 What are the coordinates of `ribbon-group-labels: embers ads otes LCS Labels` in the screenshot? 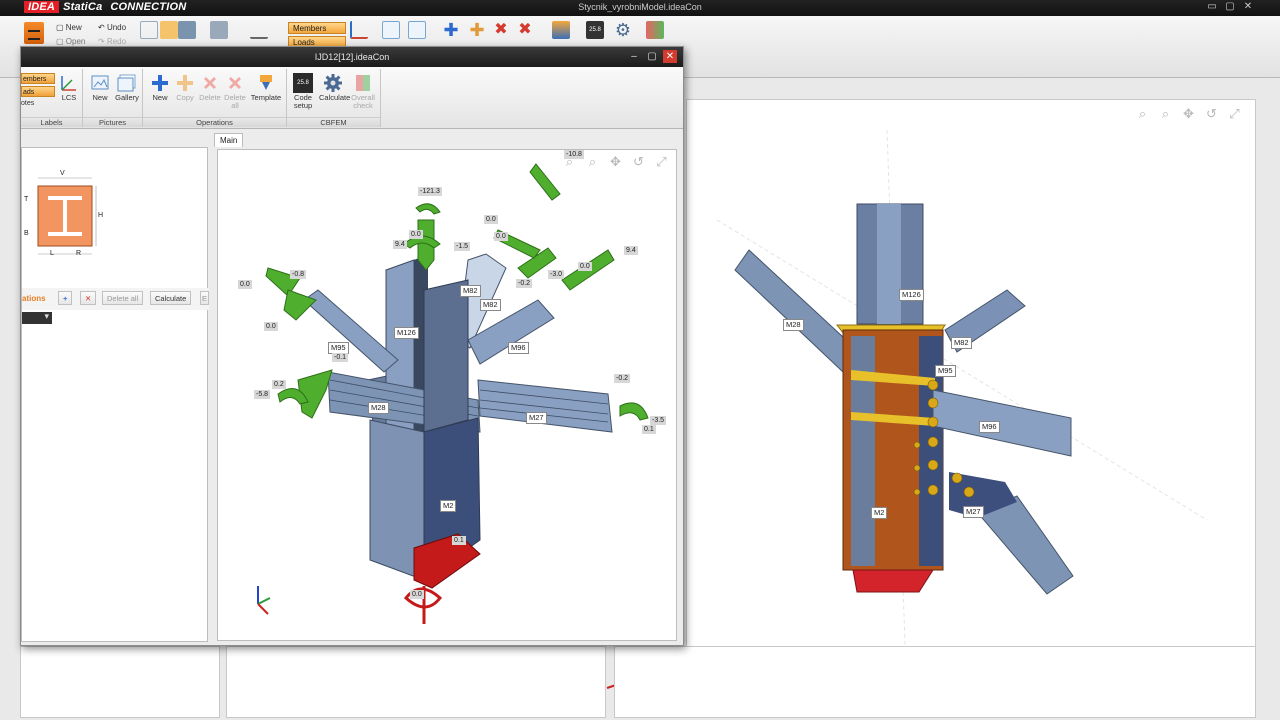 It's located at (52, 98).